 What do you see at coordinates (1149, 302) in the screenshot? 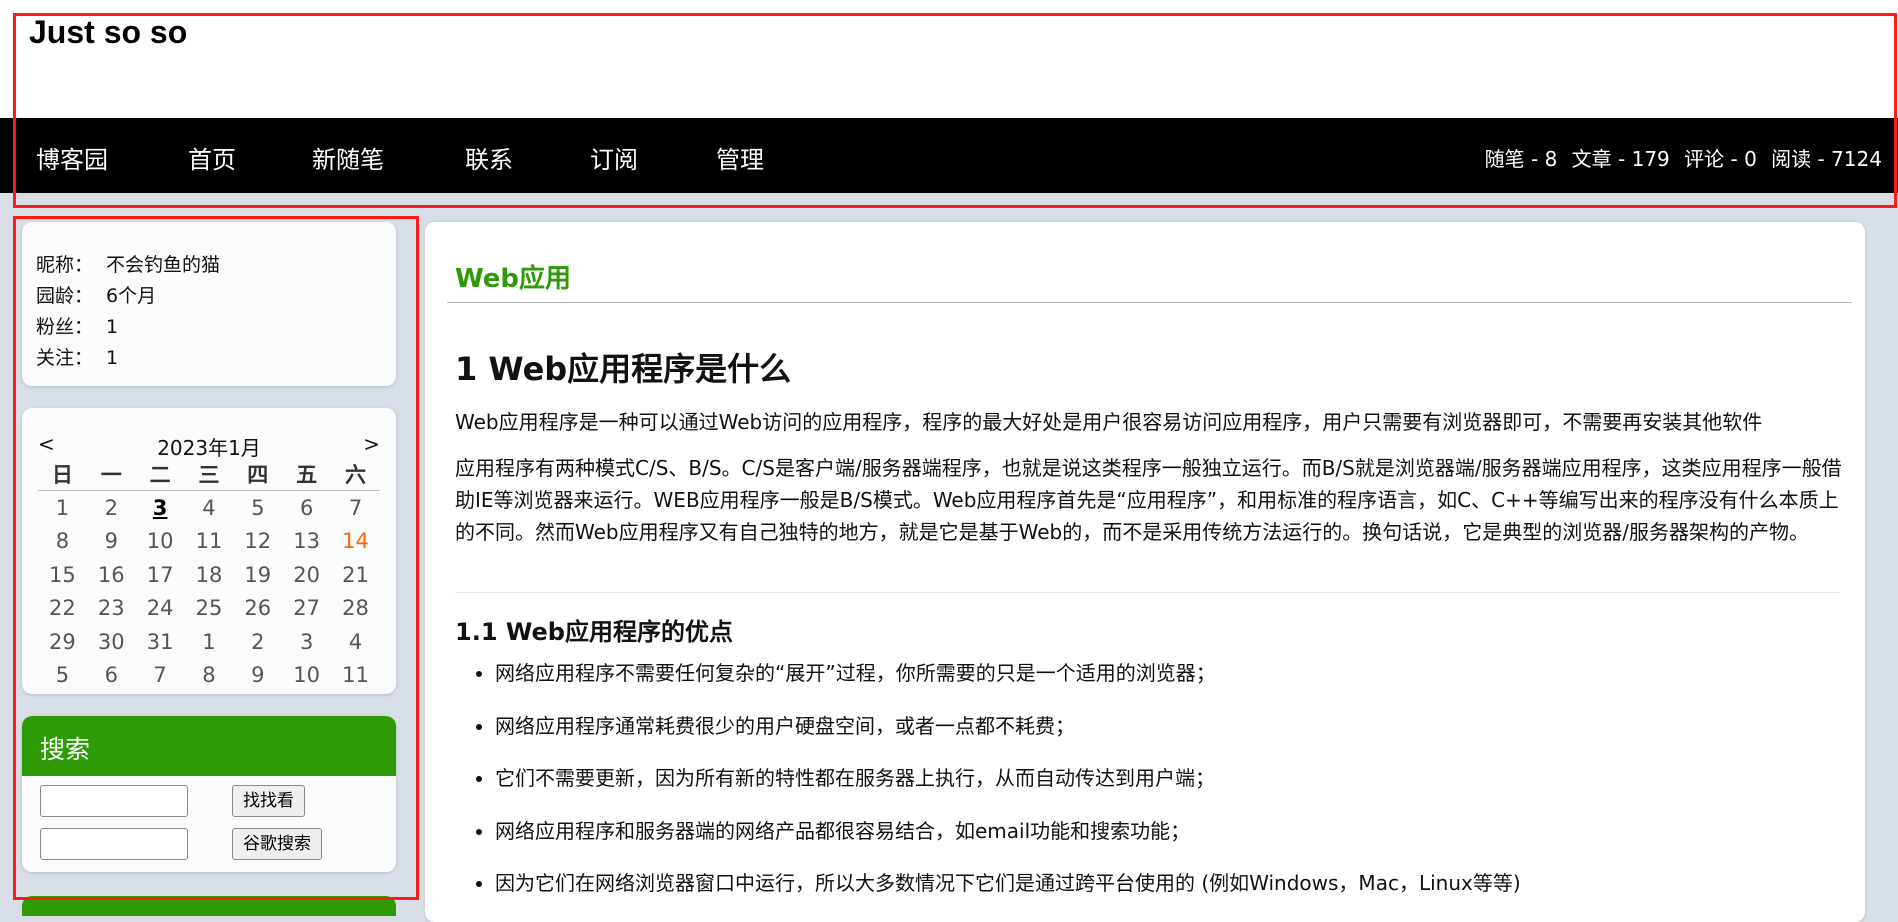
I see `title-divider` at bounding box center [1149, 302].